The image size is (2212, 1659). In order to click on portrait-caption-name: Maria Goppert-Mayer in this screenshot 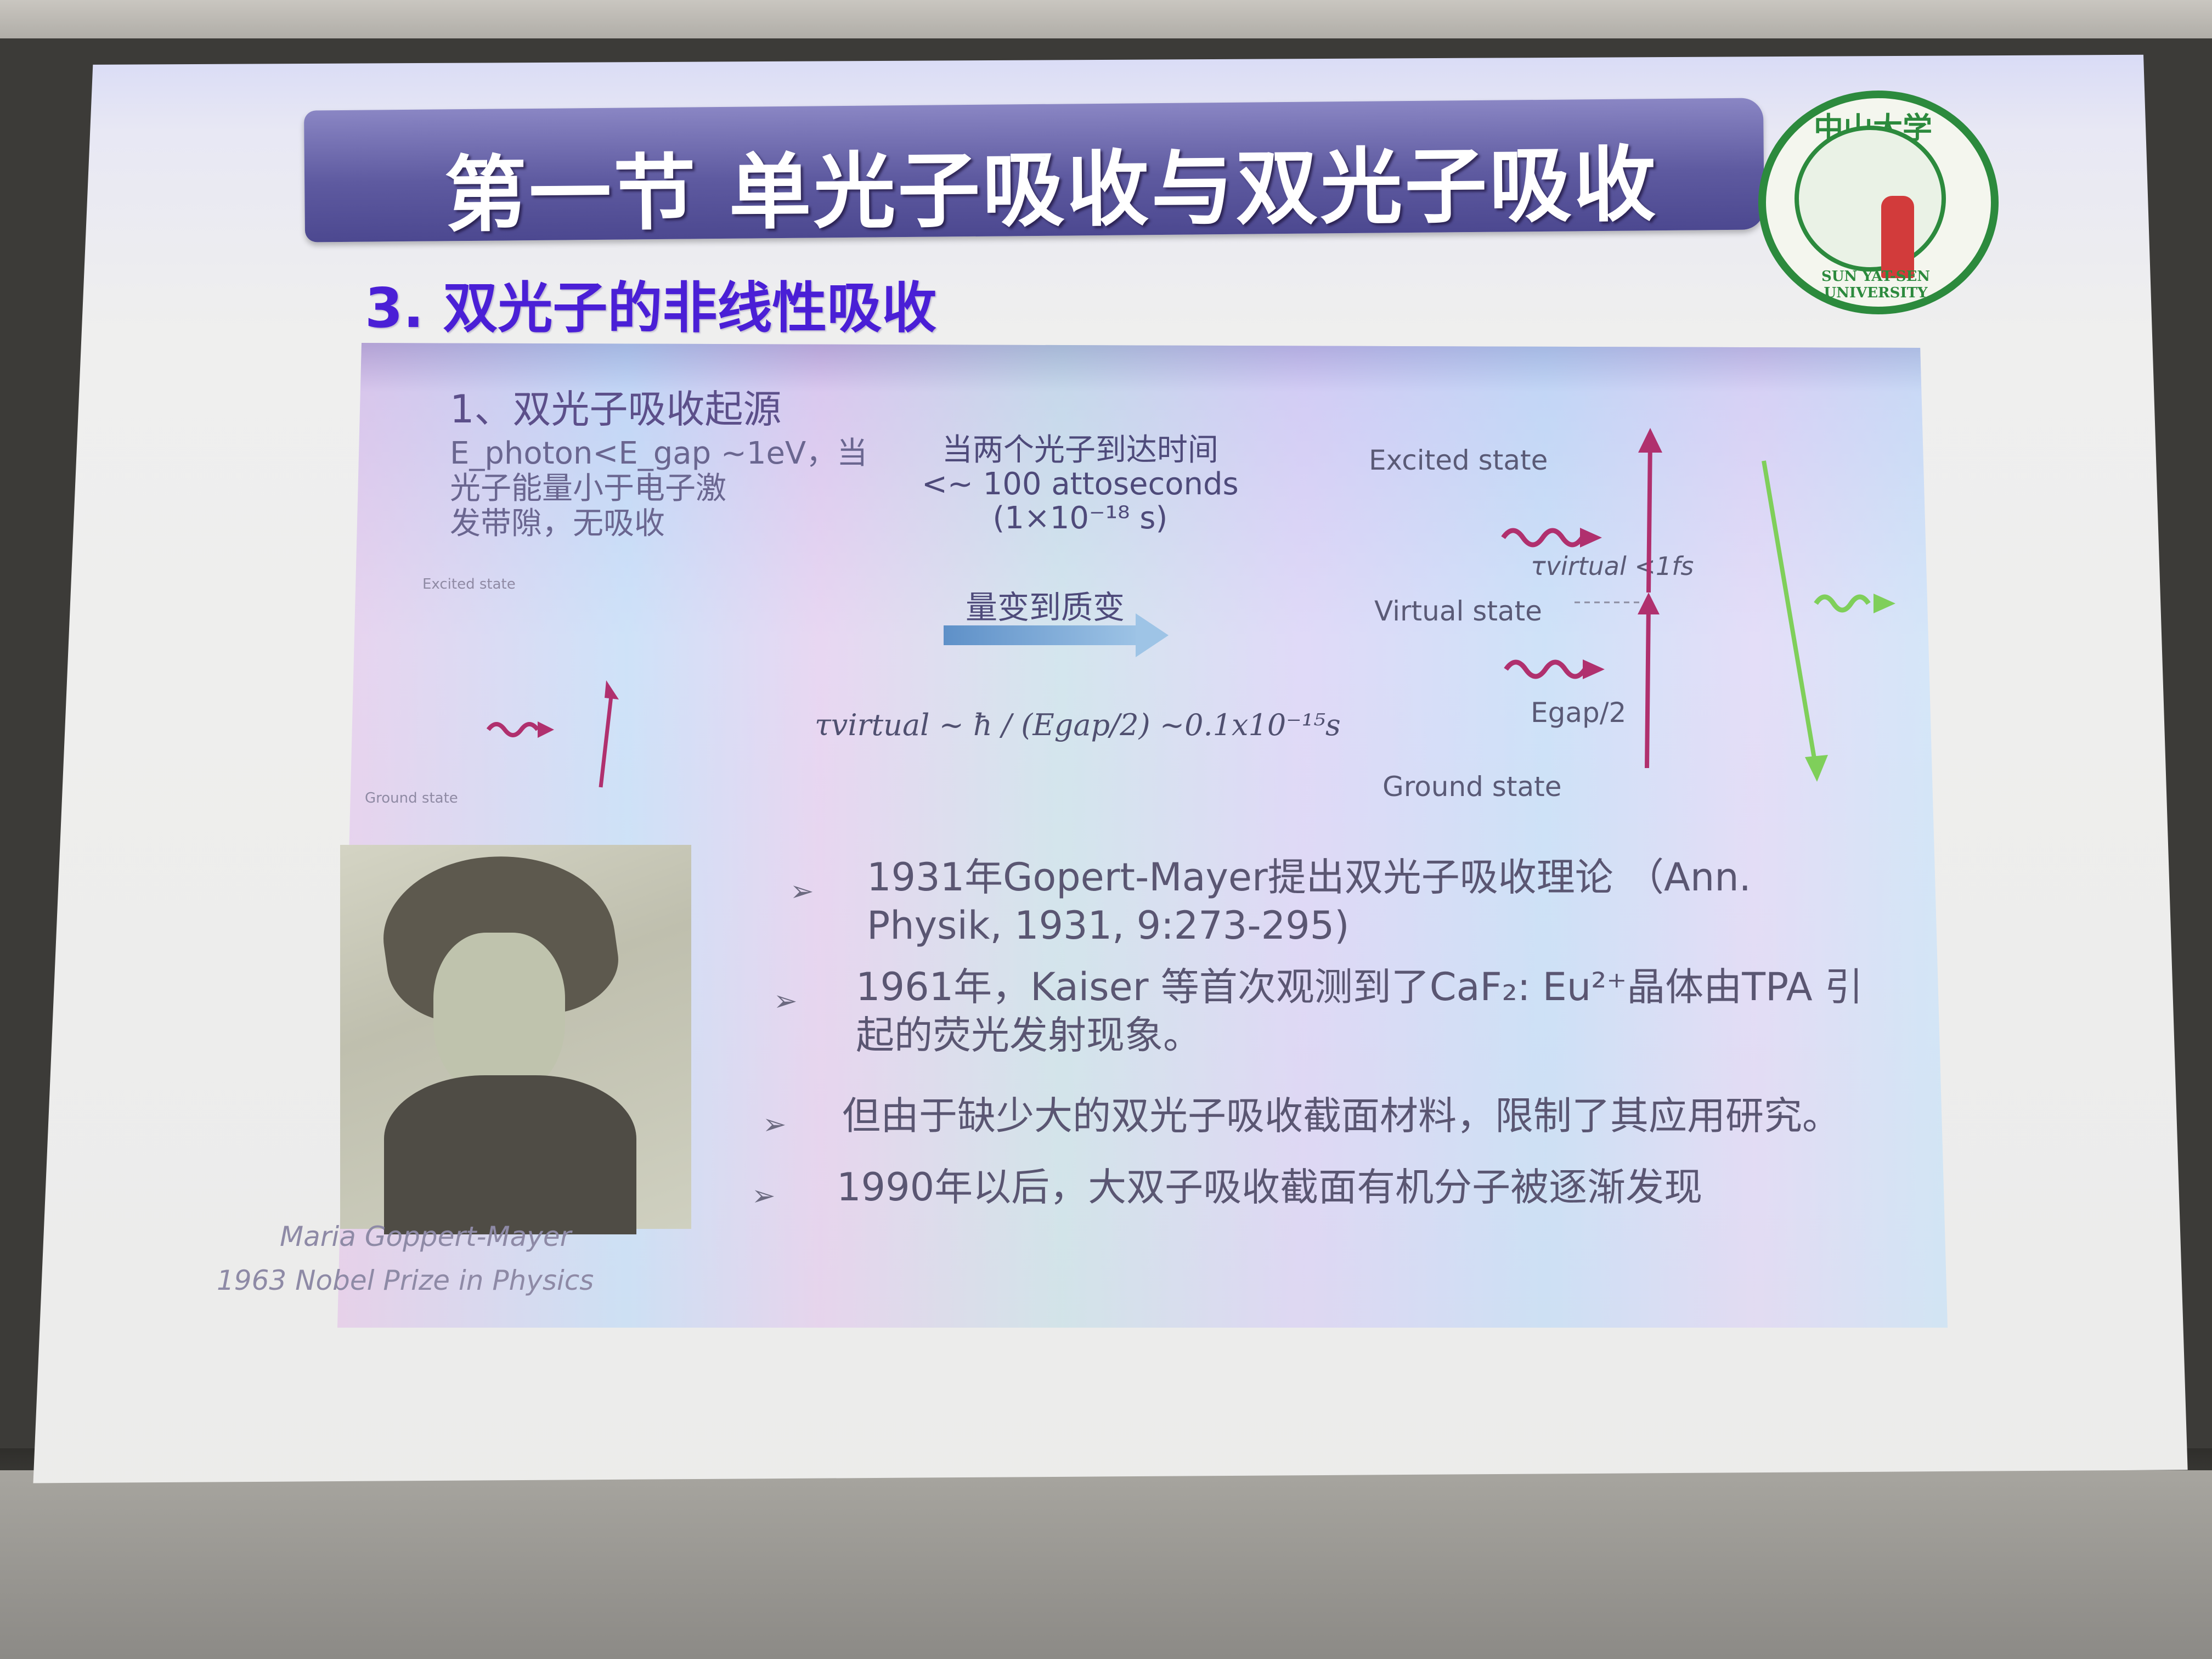, I will do `click(426, 1236)`.